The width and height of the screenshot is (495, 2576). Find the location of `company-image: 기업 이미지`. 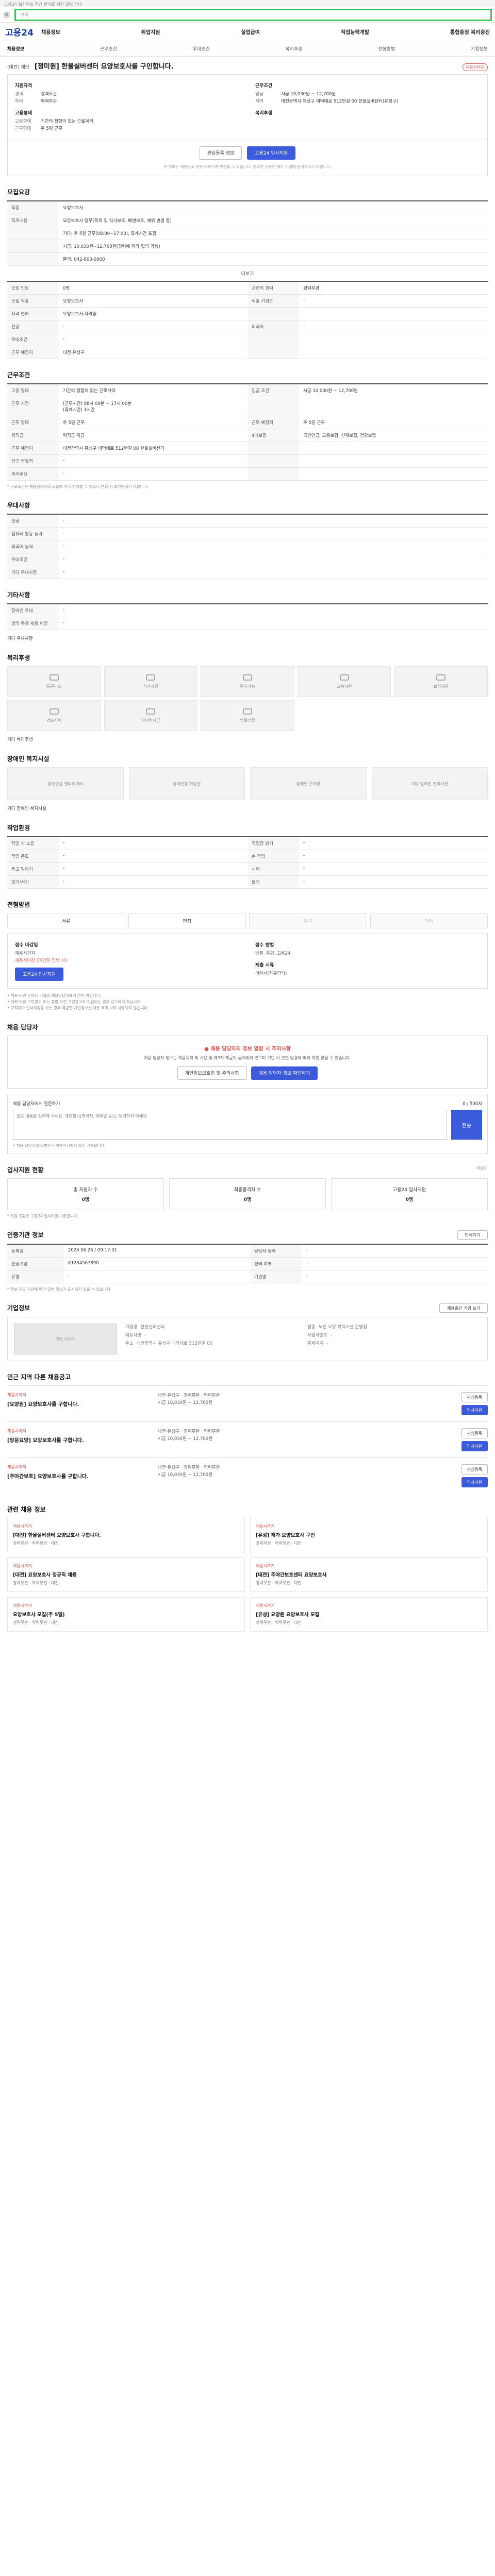

company-image: 기업 이미지 is located at coordinates (65, 1339).